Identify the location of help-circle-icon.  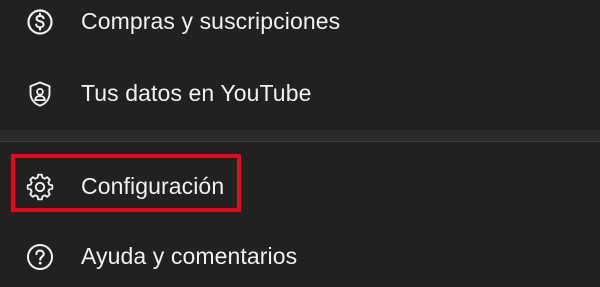
(40, 257).